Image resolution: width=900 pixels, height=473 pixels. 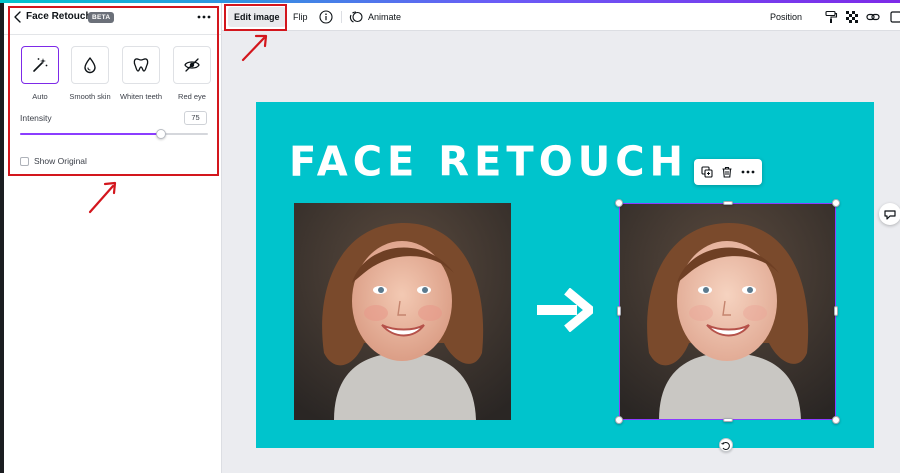 What do you see at coordinates (341, 17) in the screenshot?
I see `toolbar-separator` at bounding box center [341, 17].